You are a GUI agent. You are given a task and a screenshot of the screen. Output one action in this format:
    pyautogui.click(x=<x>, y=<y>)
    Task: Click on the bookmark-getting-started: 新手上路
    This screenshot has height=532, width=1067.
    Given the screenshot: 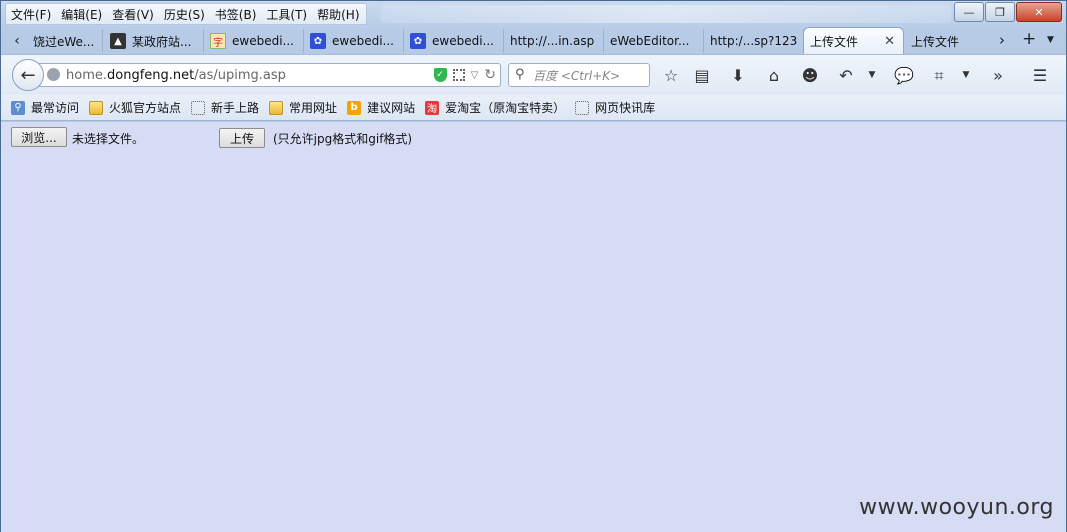 What is the action you would take?
    pyautogui.click(x=225, y=107)
    